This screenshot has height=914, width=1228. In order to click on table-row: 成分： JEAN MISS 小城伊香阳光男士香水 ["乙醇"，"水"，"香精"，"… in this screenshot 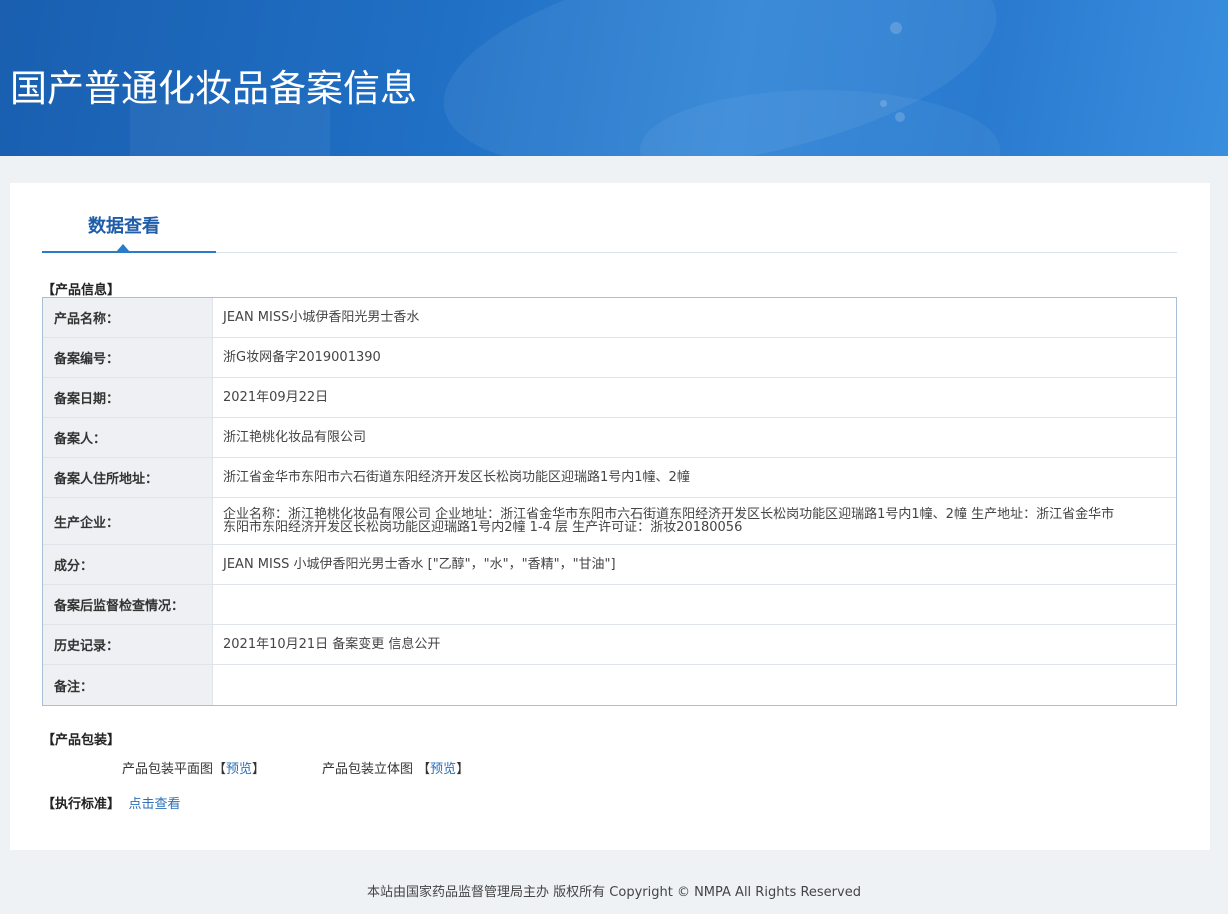, I will do `click(609, 565)`.